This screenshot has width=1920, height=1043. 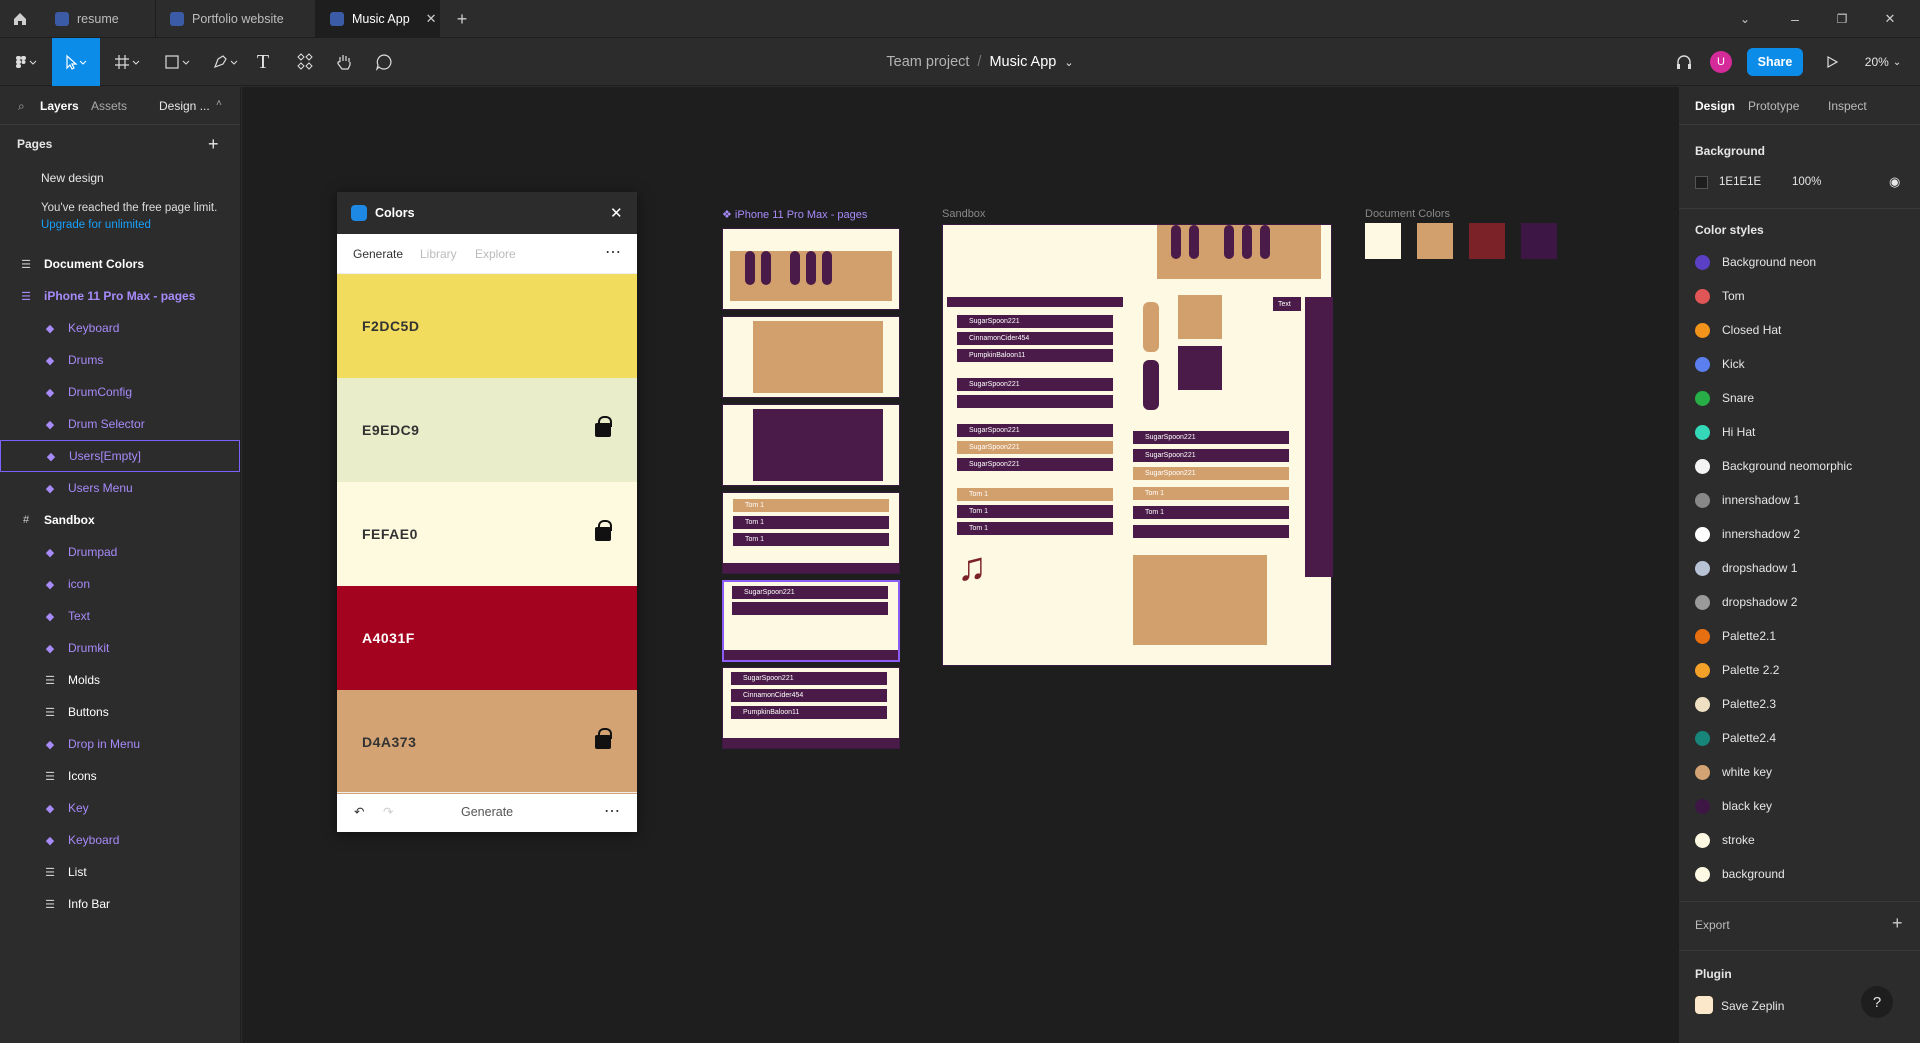 I want to click on layer-item: ◆ Drums, so click(x=120, y=360).